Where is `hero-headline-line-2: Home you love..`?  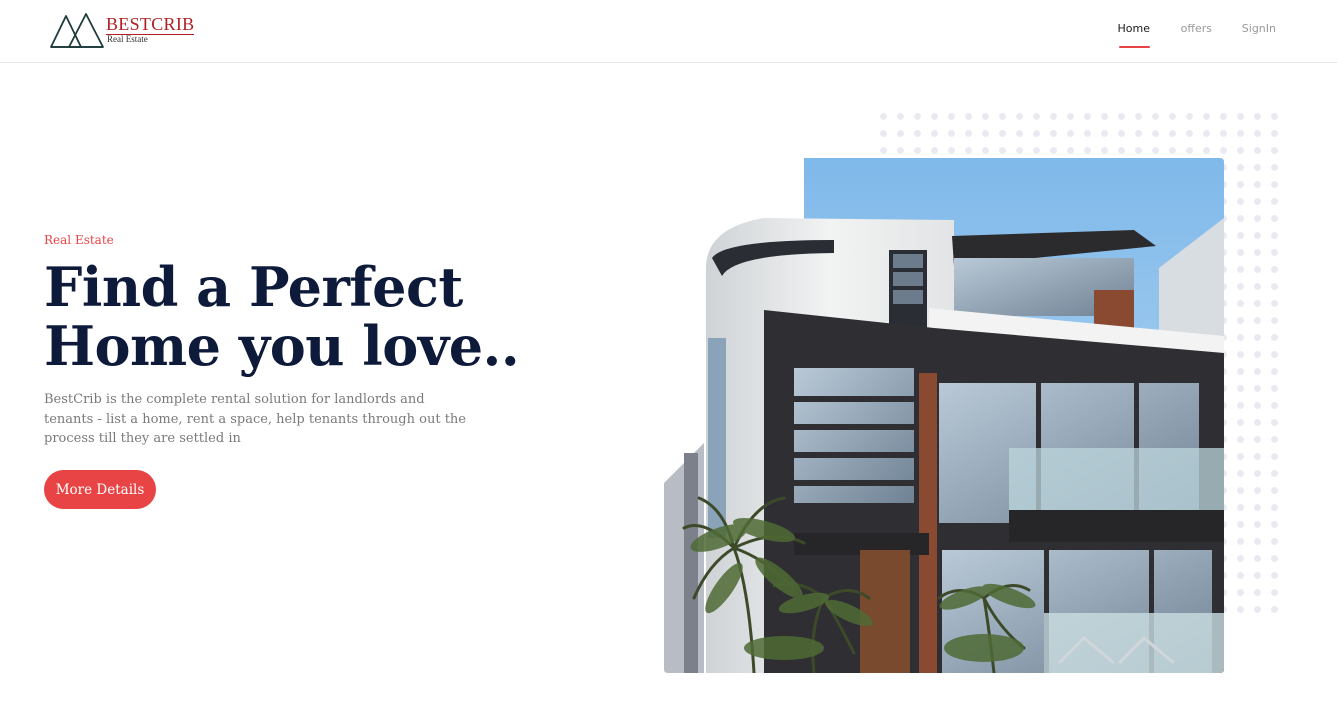 hero-headline-line-2: Home you love.. is located at coordinates (282, 346).